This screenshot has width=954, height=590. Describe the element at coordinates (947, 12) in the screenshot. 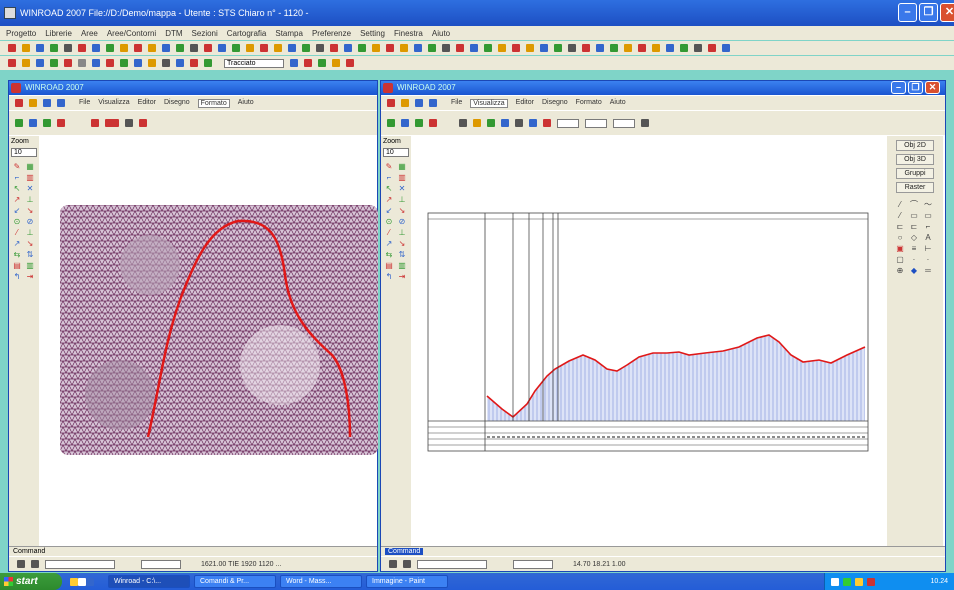

I see `close-button: ✕` at that location.